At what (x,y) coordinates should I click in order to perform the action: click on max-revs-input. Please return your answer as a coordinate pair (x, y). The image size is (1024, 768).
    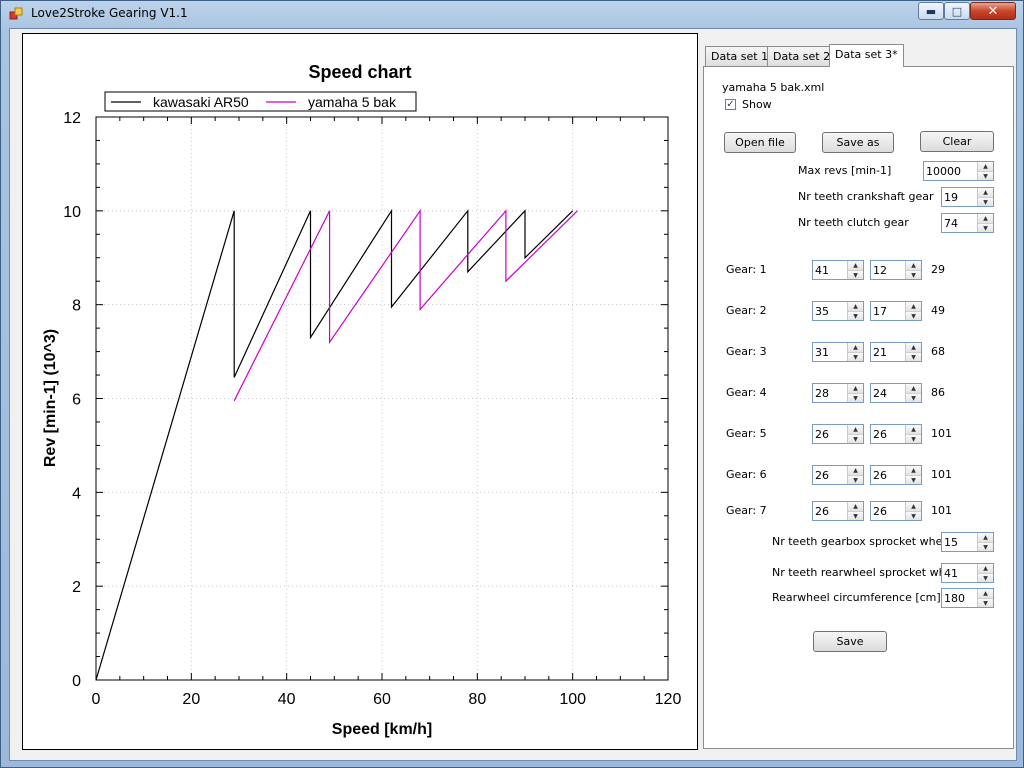
    Looking at the image, I should click on (951, 171).